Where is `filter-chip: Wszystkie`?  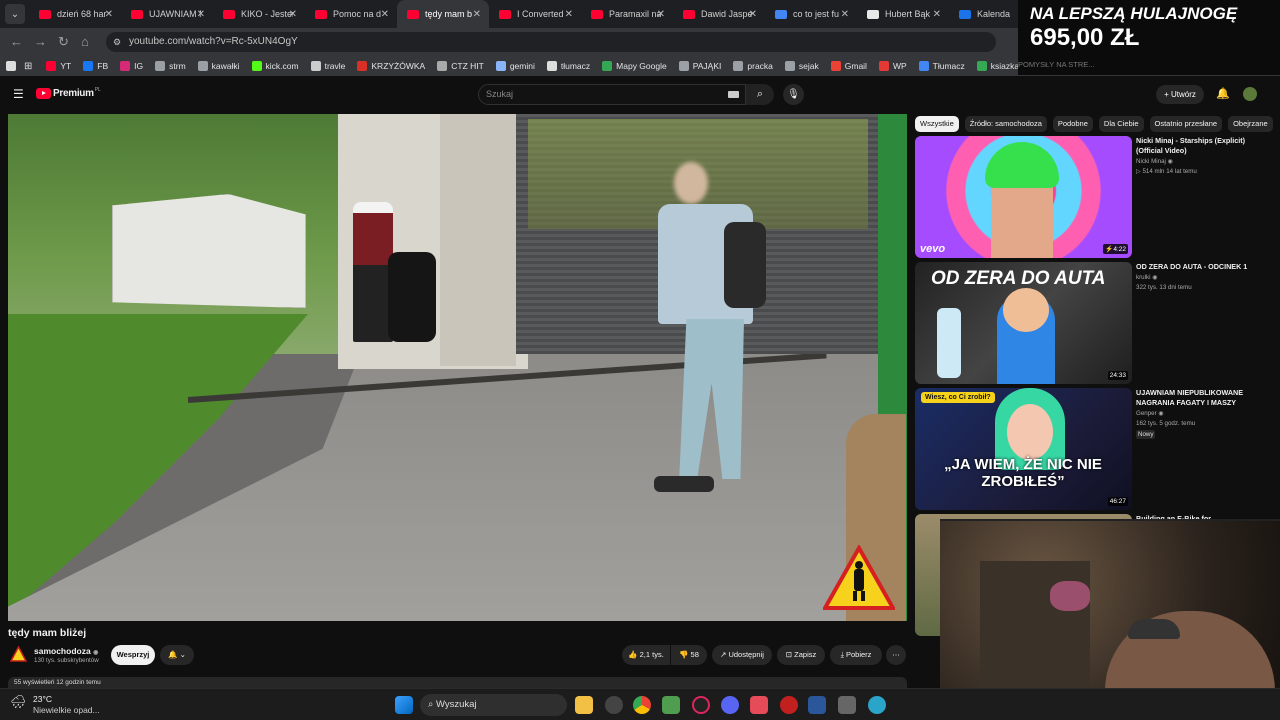
filter-chip: Wszystkie is located at coordinates (937, 124).